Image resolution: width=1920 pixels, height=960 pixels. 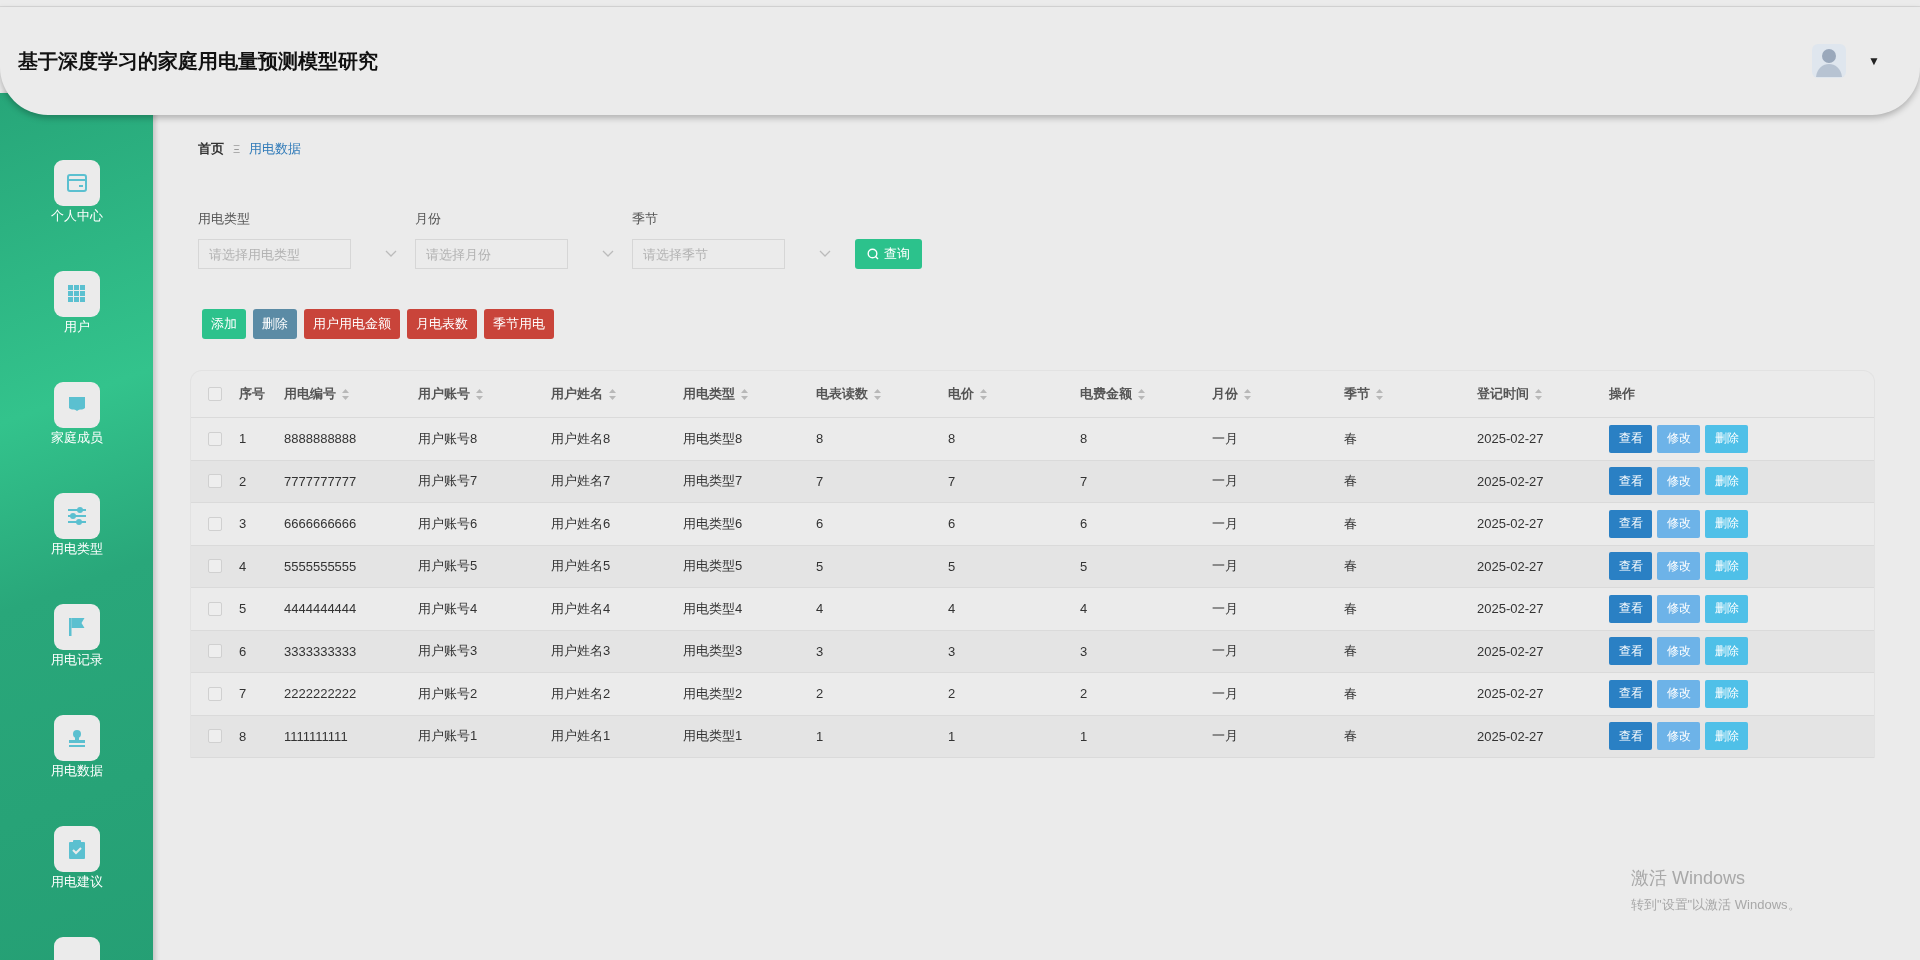 I want to click on table-cell: 用户姓名8, so click(x=581, y=438).